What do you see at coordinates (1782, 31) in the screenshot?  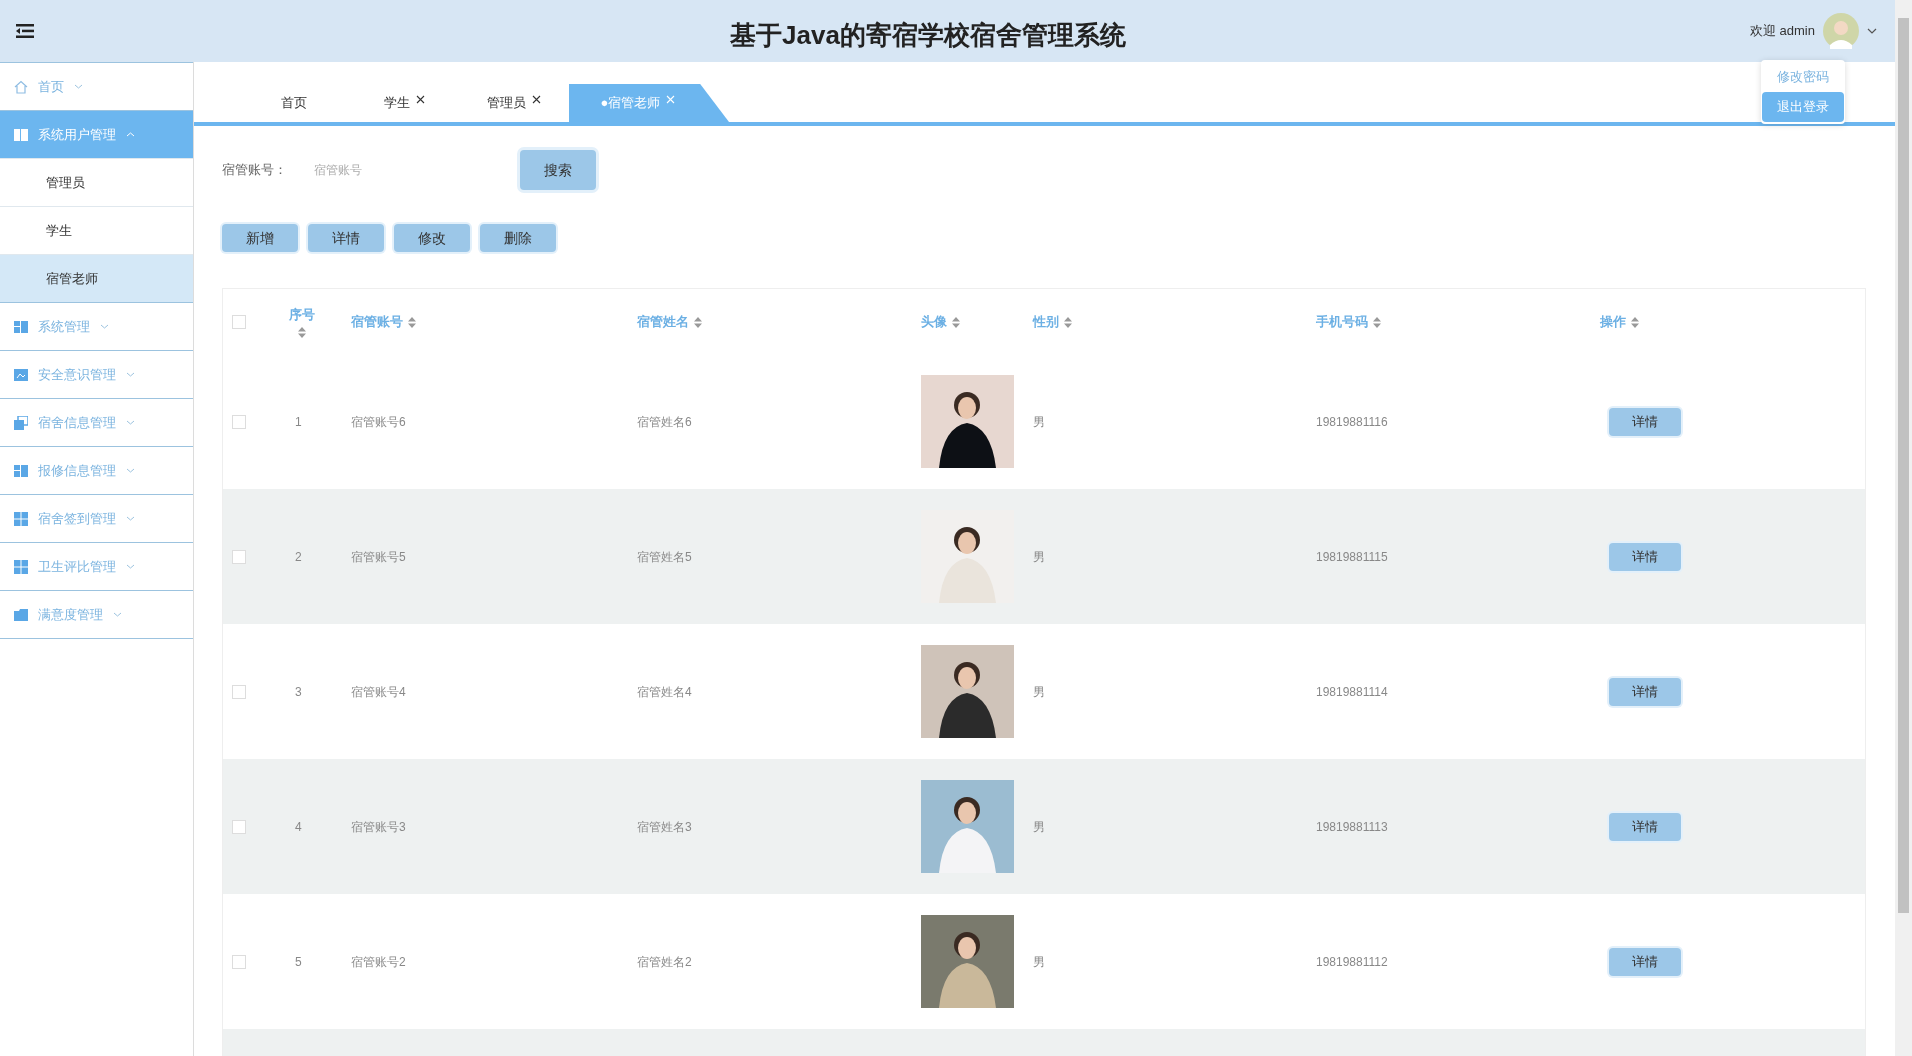 I see `welcome-text: 欢迎 admin` at bounding box center [1782, 31].